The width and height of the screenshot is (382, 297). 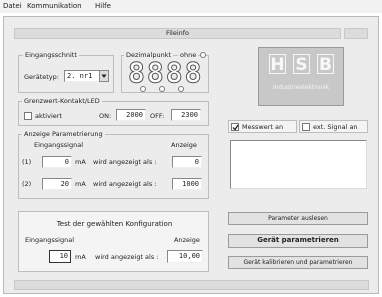 What do you see at coordinates (184, 145) in the screenshot?
I see `scaling-col-display: Anzeige` at bounding box center [184, 145].